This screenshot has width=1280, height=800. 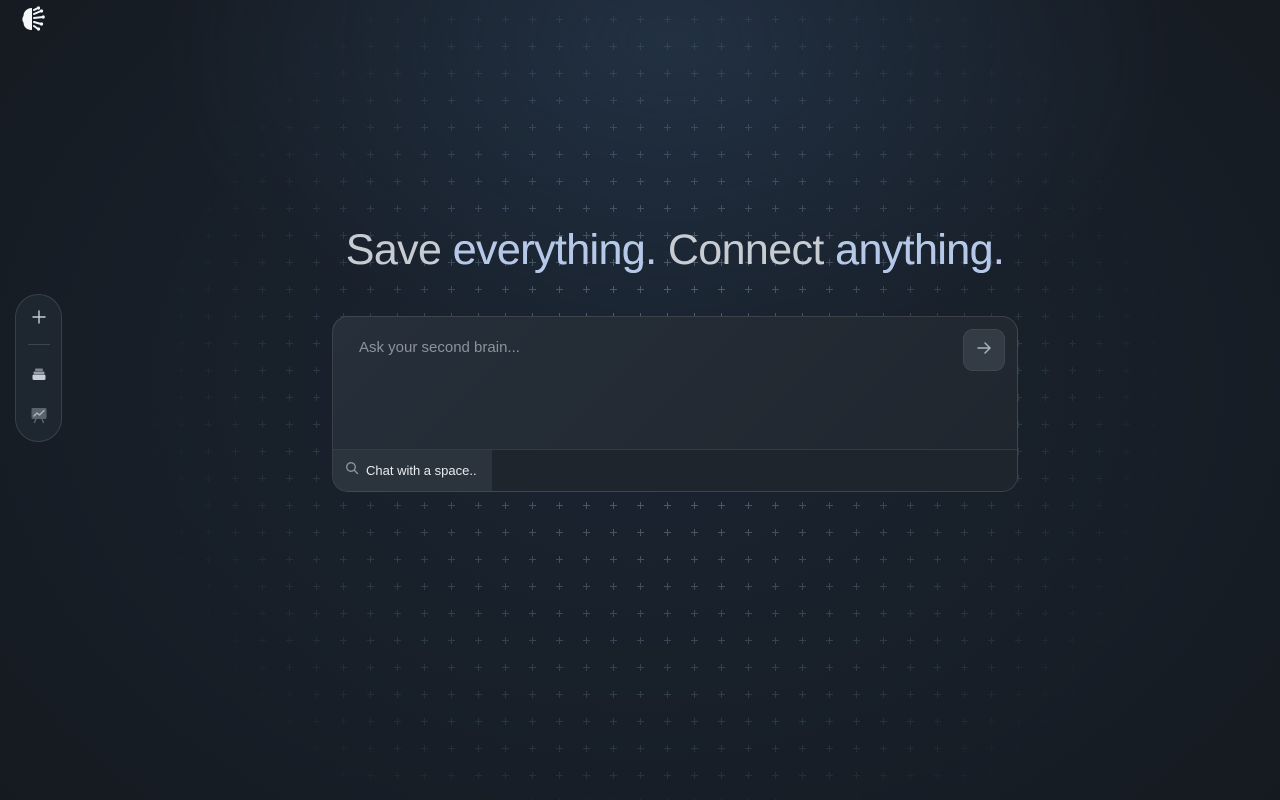 What do you see at coordinates (39, 344) in the screenshot?
I see `sidebar-divider` at bounding box center [39, 344].